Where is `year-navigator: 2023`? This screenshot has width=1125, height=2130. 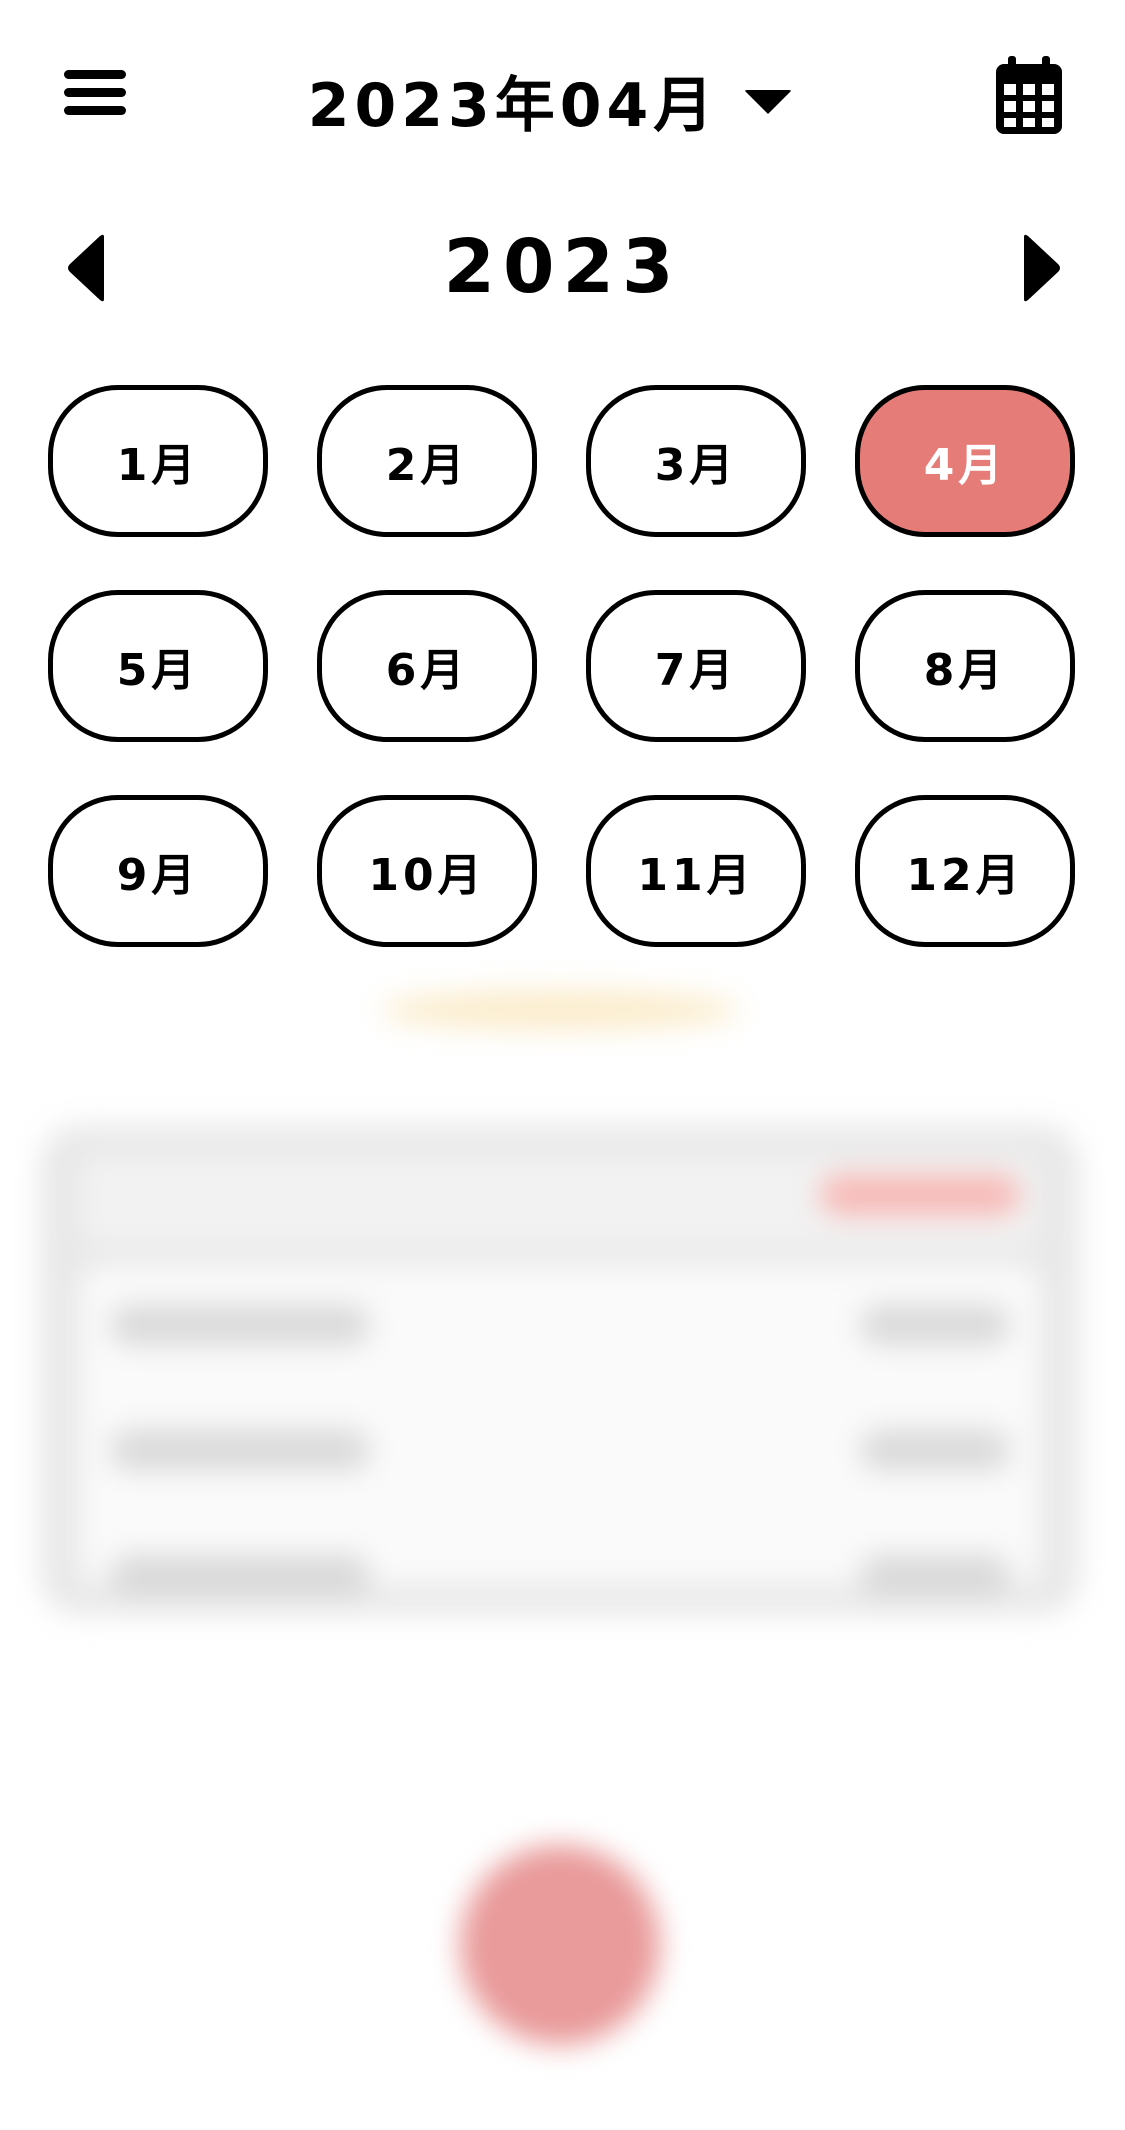
year-navigator: 2023 is located at coordinates (562, 265).